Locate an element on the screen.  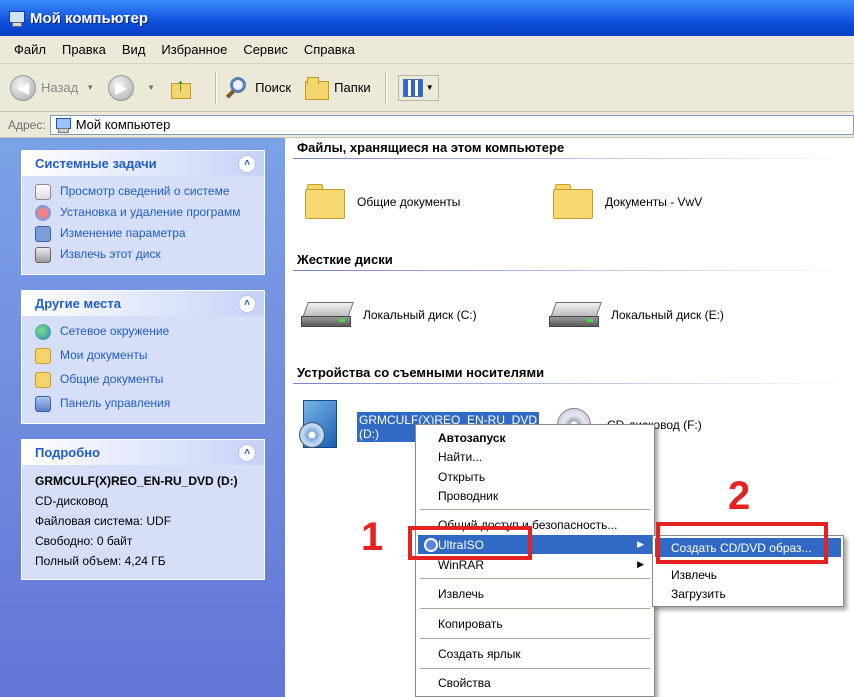
title-bar: Мой компьютер is located at coordinates (427, 18).